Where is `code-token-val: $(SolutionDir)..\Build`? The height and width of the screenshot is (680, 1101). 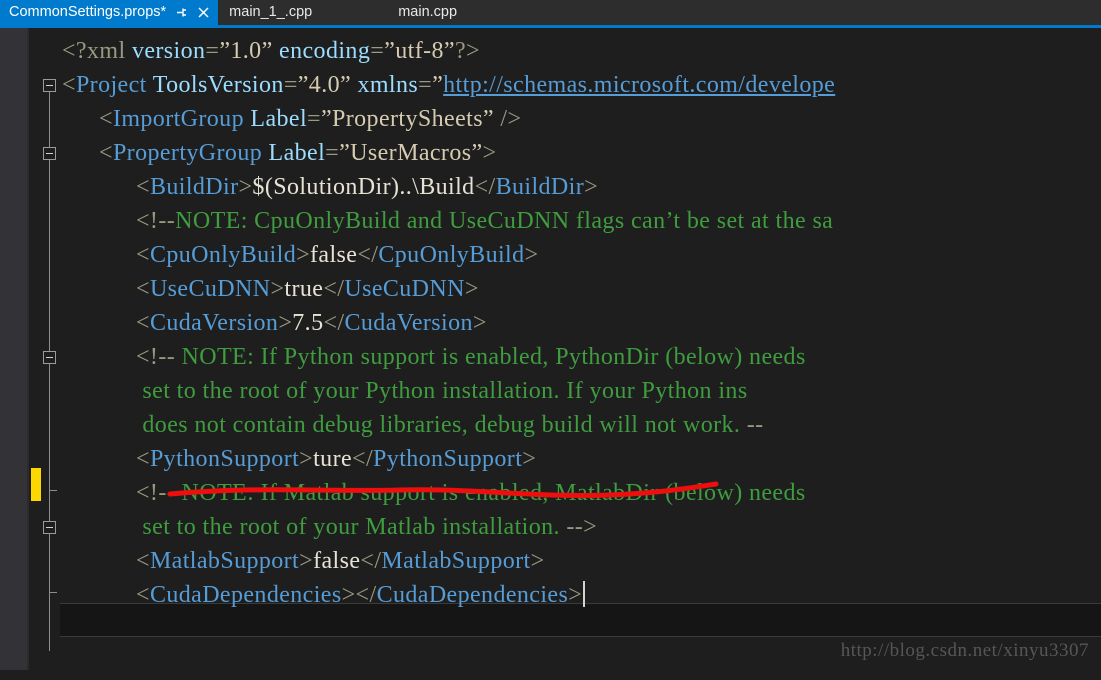 code-token-val: $(SolutionDir)..\Build is located at coordinates (363, 187).